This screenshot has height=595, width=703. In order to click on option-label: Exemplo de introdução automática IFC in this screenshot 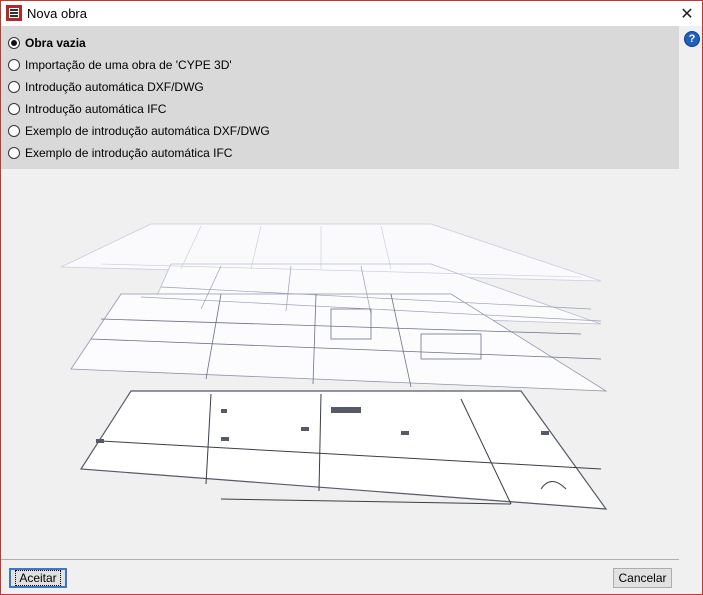, I will do `click(129, 153)`.